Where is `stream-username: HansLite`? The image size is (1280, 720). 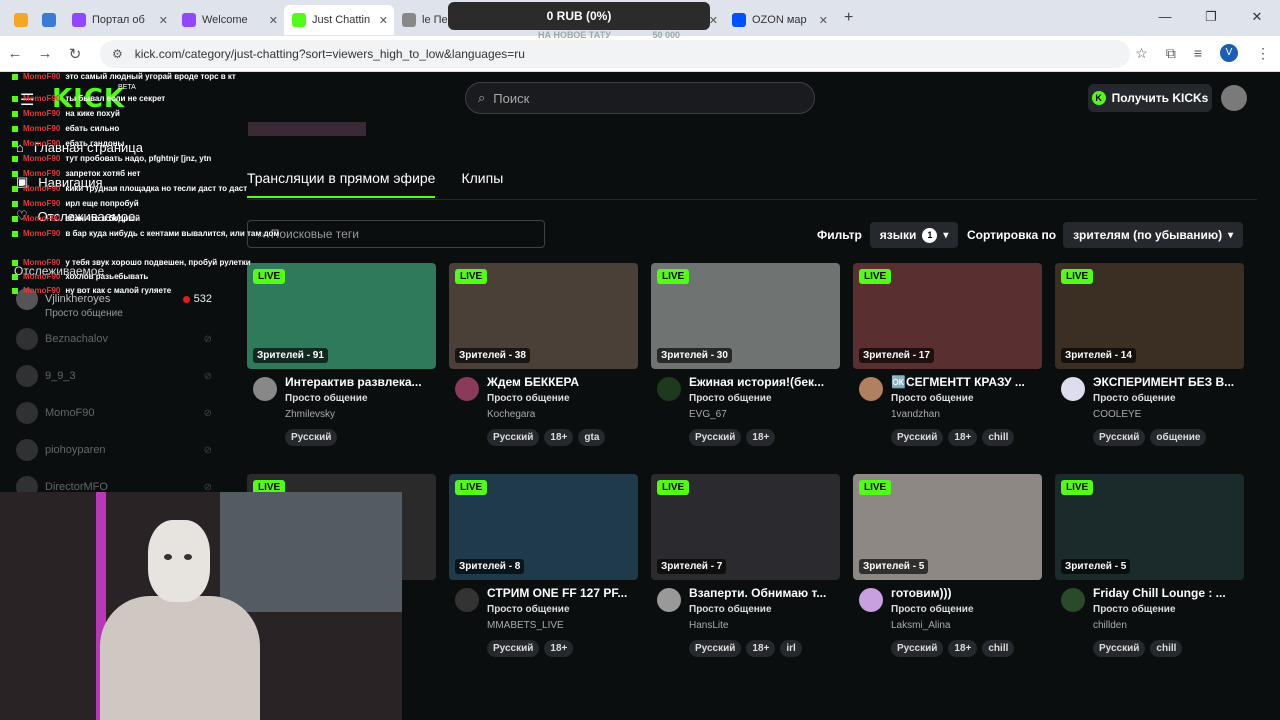 stream-username: HansLite is located at coordinates (708, 625).